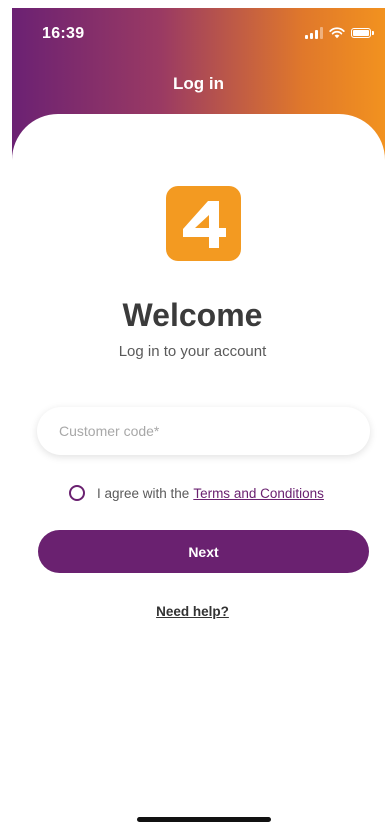  What do you see at coordinates (203, 551) in the screenshot?
I see `next-button: Next` at bounding box center [203, 551].